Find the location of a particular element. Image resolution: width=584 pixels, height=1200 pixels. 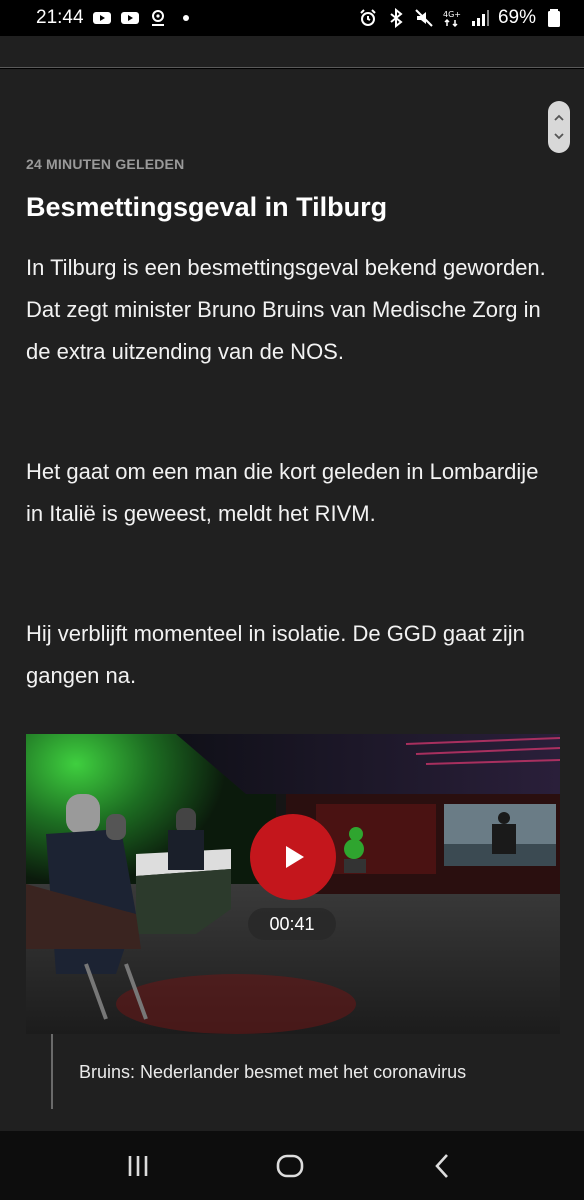

status-left: 21:44 is located at coordinates (116, 18).